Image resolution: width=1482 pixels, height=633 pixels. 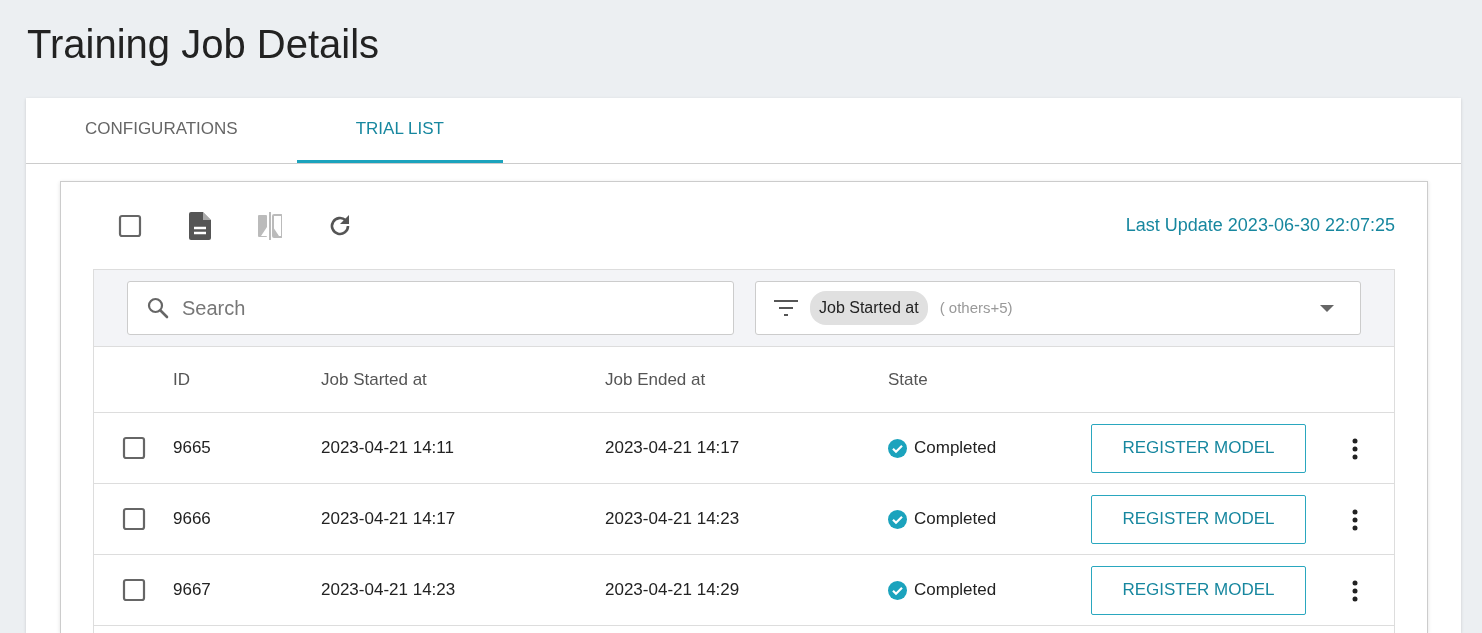 What do you see at coordinates (1260, 225) in the screenshot?
I see `last-update-text: Last Update 2023-06-30 22:07:25` at bounding box center [1260, 225].